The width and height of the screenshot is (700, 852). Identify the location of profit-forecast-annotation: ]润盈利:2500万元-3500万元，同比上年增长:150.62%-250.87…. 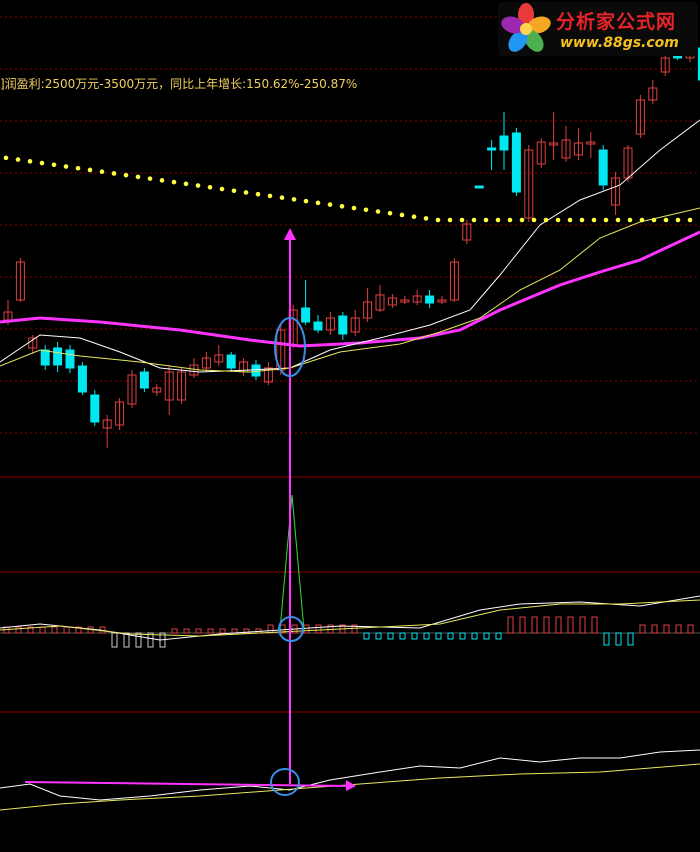
(179, 84).